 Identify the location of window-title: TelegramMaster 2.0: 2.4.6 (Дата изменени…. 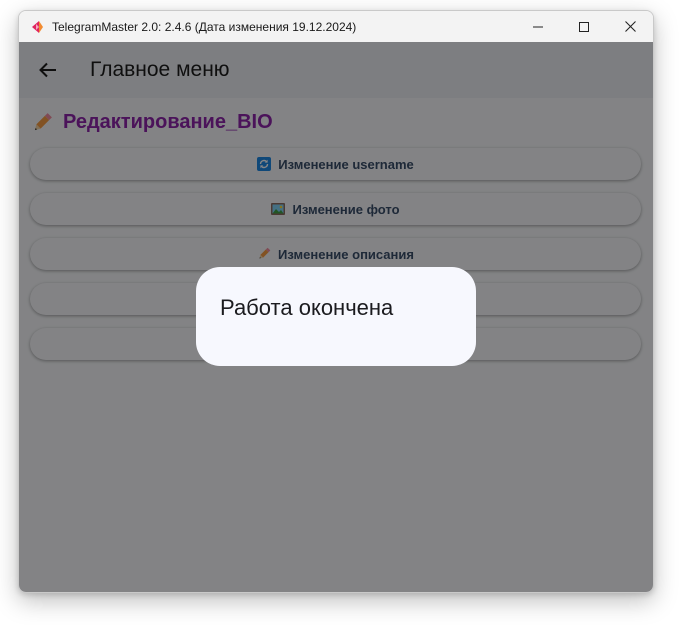
(204, 26).